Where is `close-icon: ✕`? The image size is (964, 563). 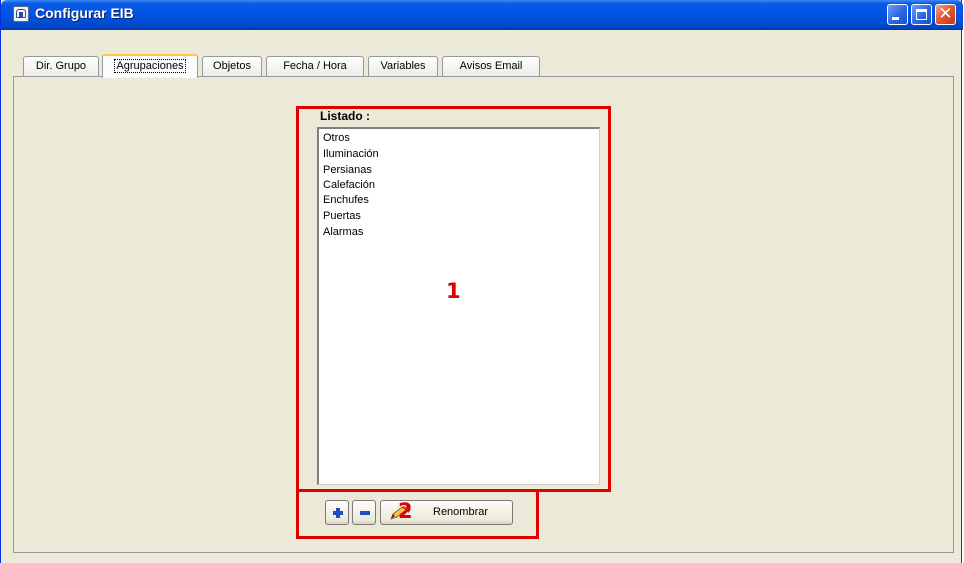
close-icon: ✕ is located at coordinates (945, 14).